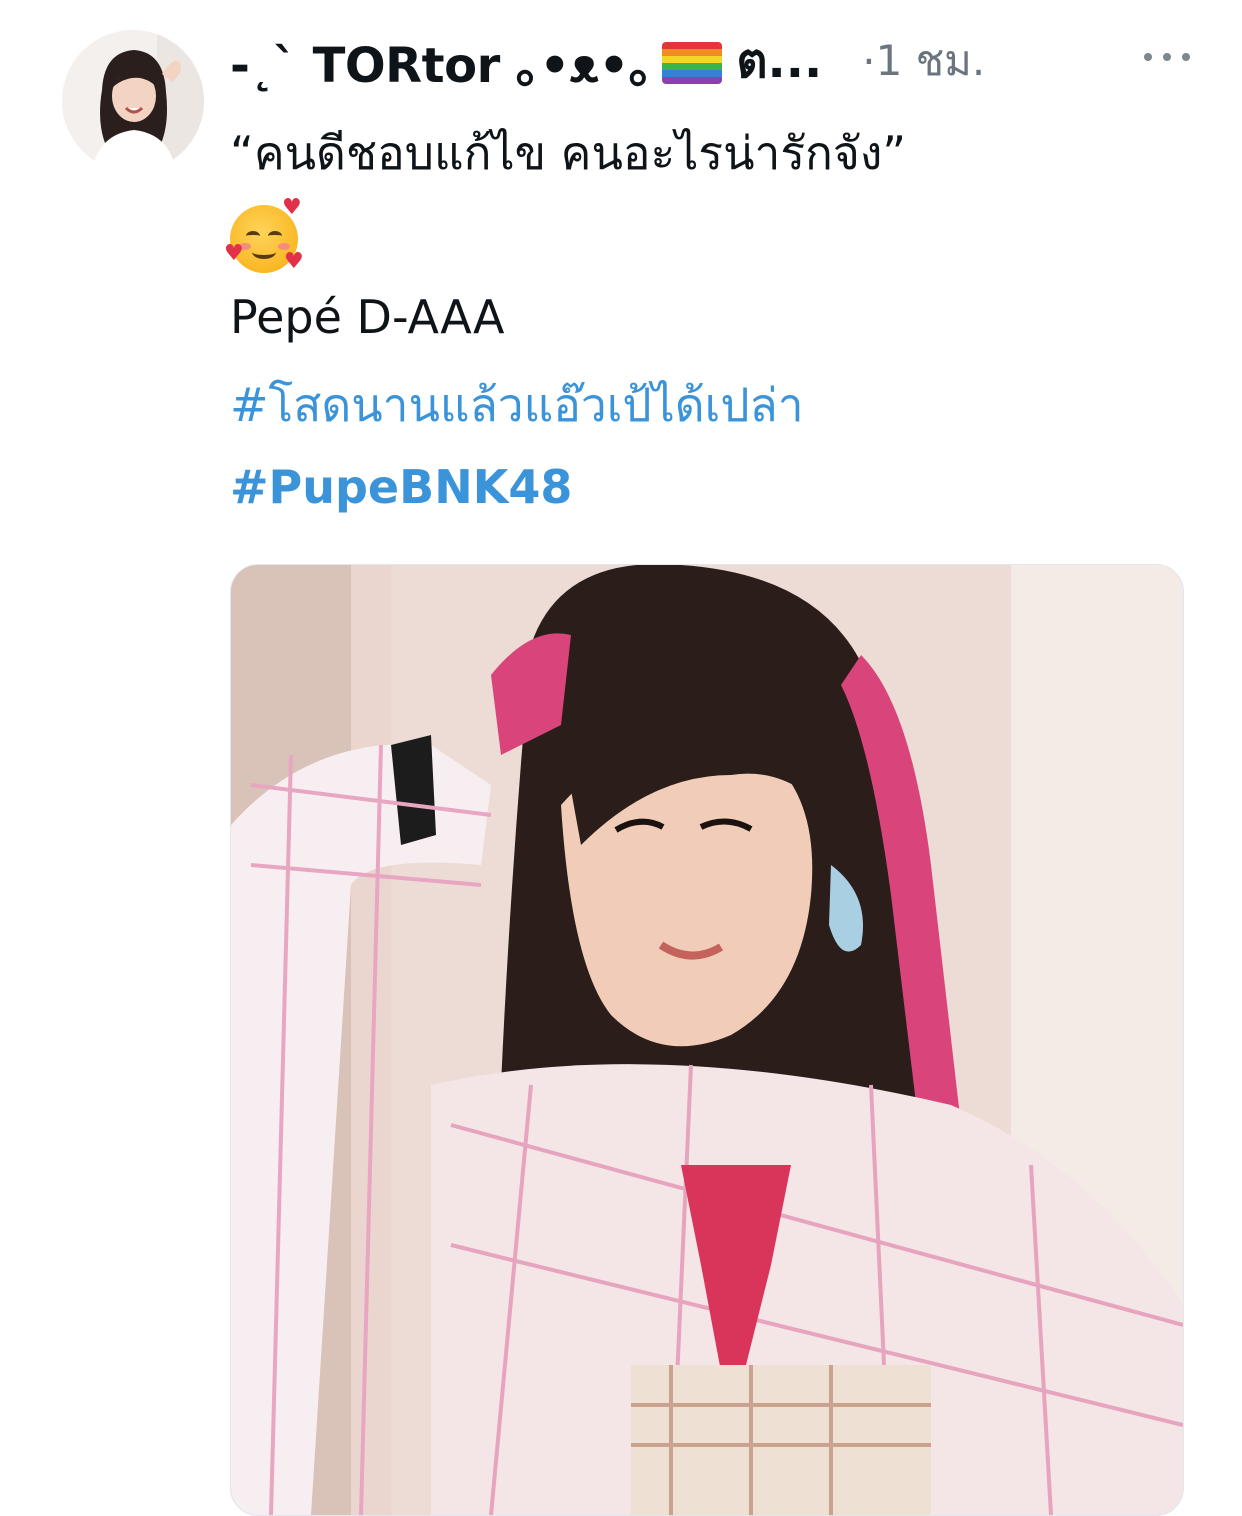 Image resolution: width=1242 pixels, height=1516 pixels. I want to click on hashtag-link: #PupeBNK48, so click(401, 487).